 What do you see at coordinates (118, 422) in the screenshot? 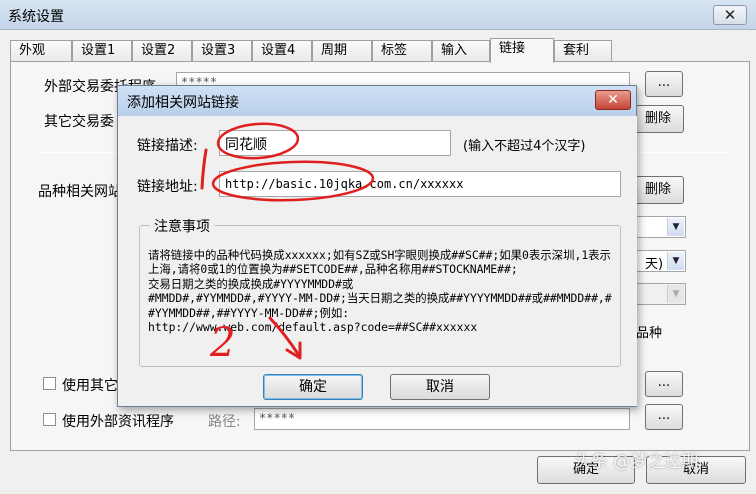
I see `use-external-info-label: 使用外部资讯程序` at bounding box center [118, 422].